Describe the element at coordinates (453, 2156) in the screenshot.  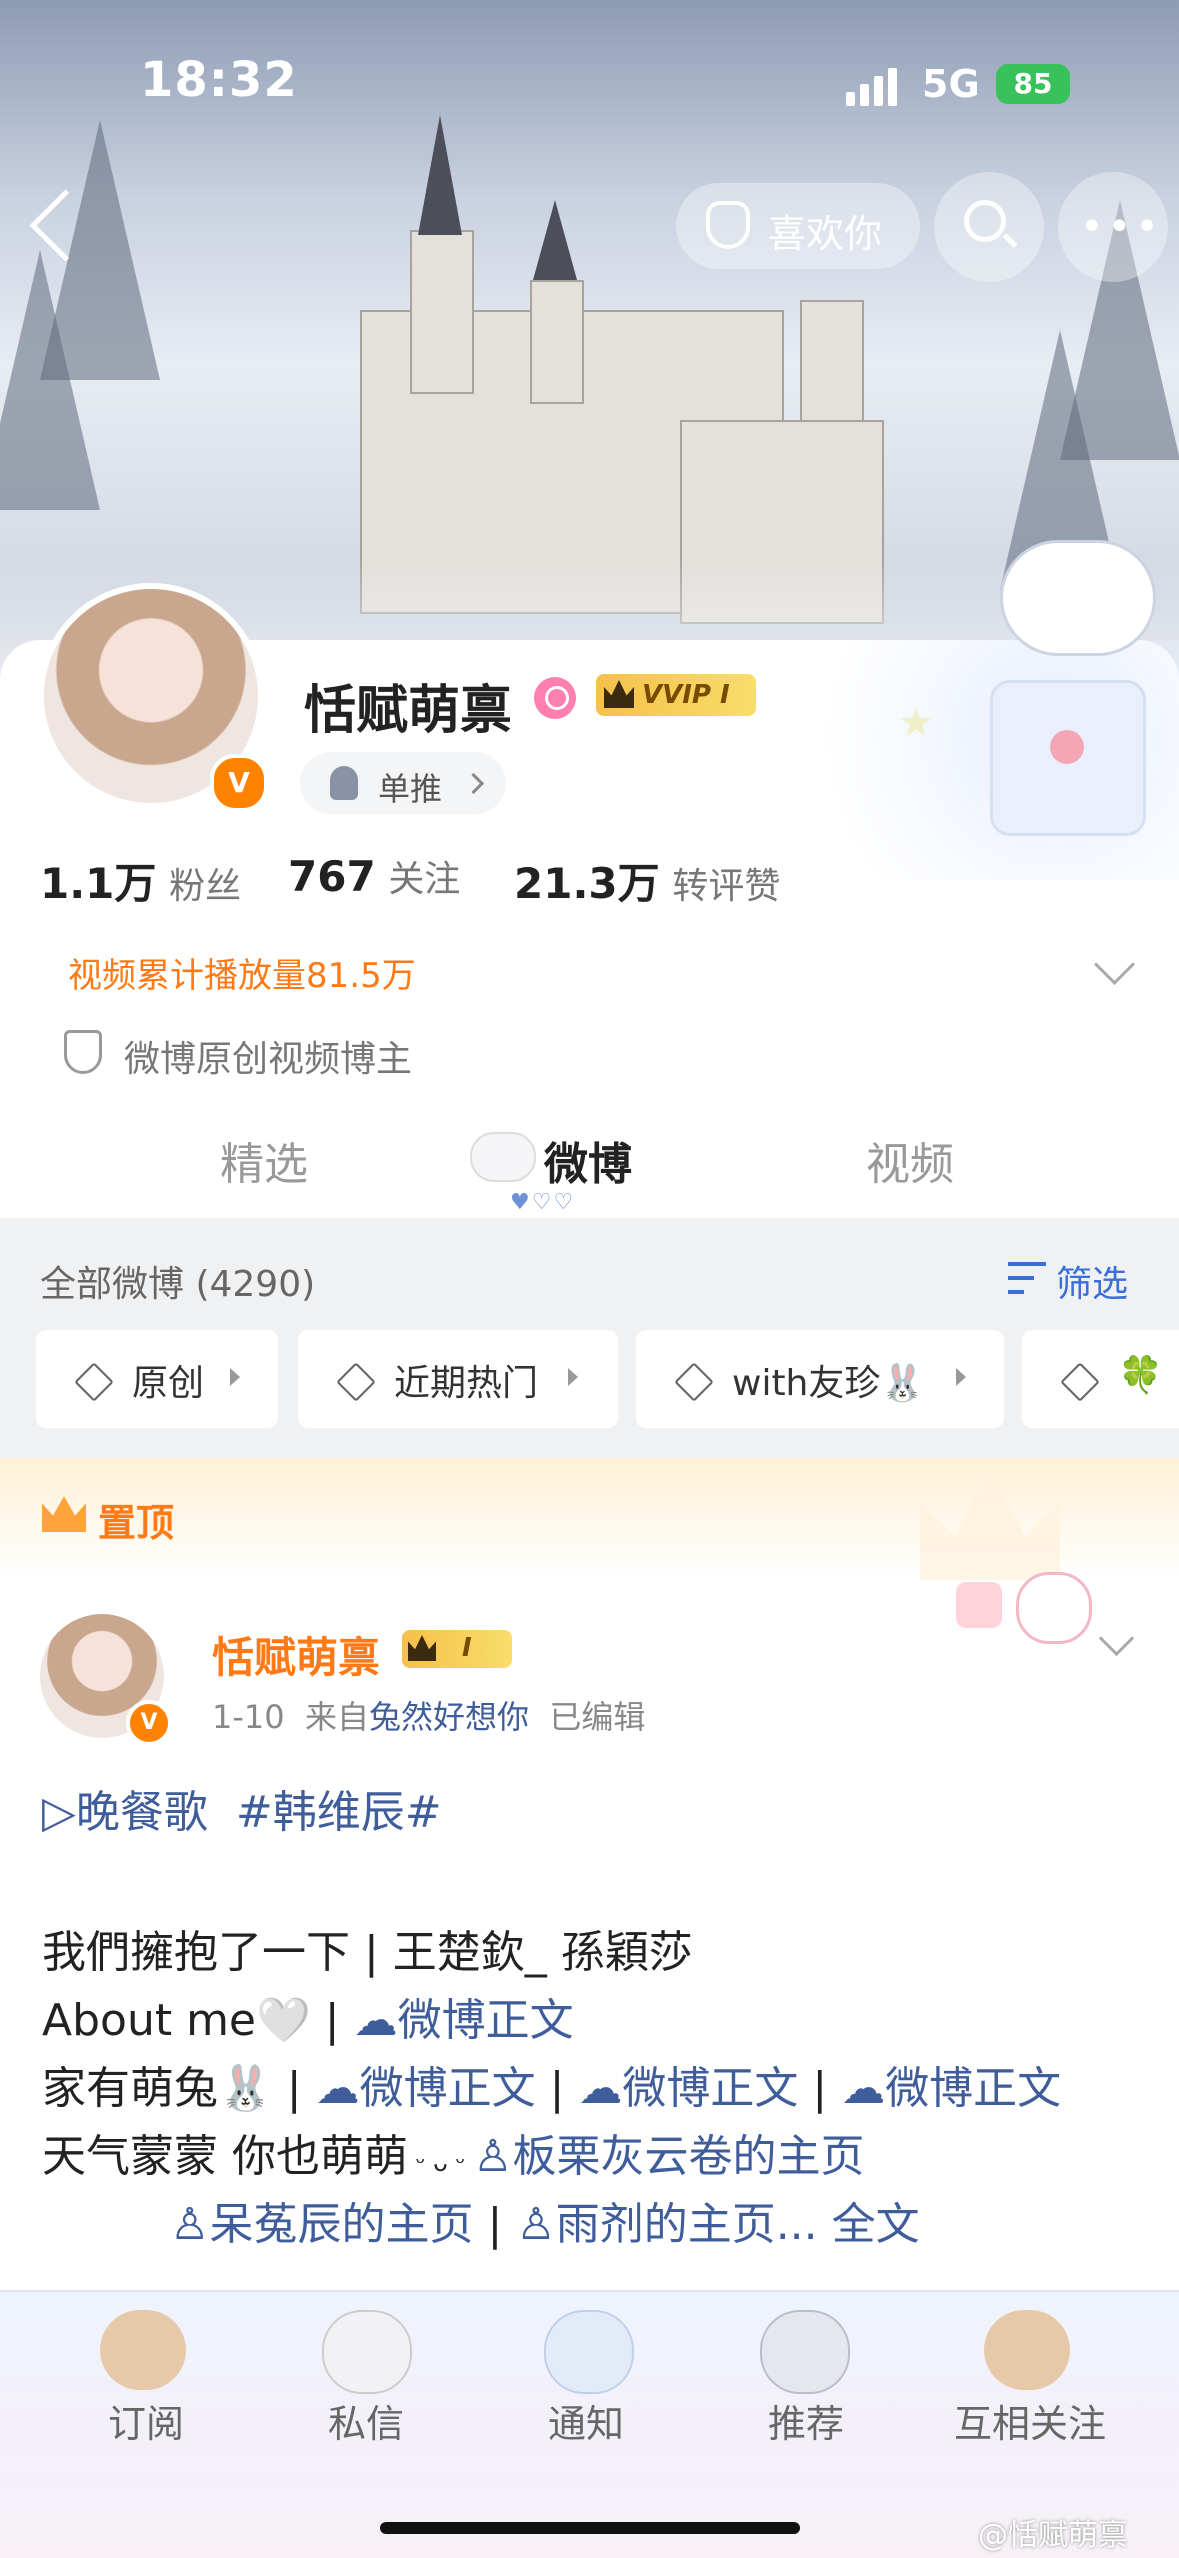
I see `post-text-line: 天气蒙蒙 你也萌萌 ᵕ ᴗ ᵕ ♙板栗灰云卷的主页` at that location.